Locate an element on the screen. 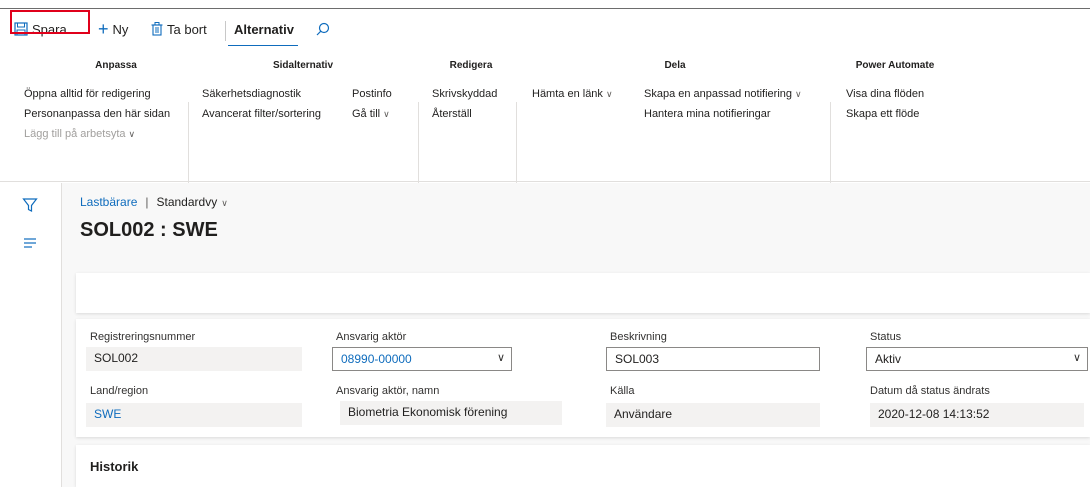 The width and height of the screenshot is (1090, 487). add-to-workspace-button: Lägg till på arbetsyta ∨ is located at coordinates (79, 134).